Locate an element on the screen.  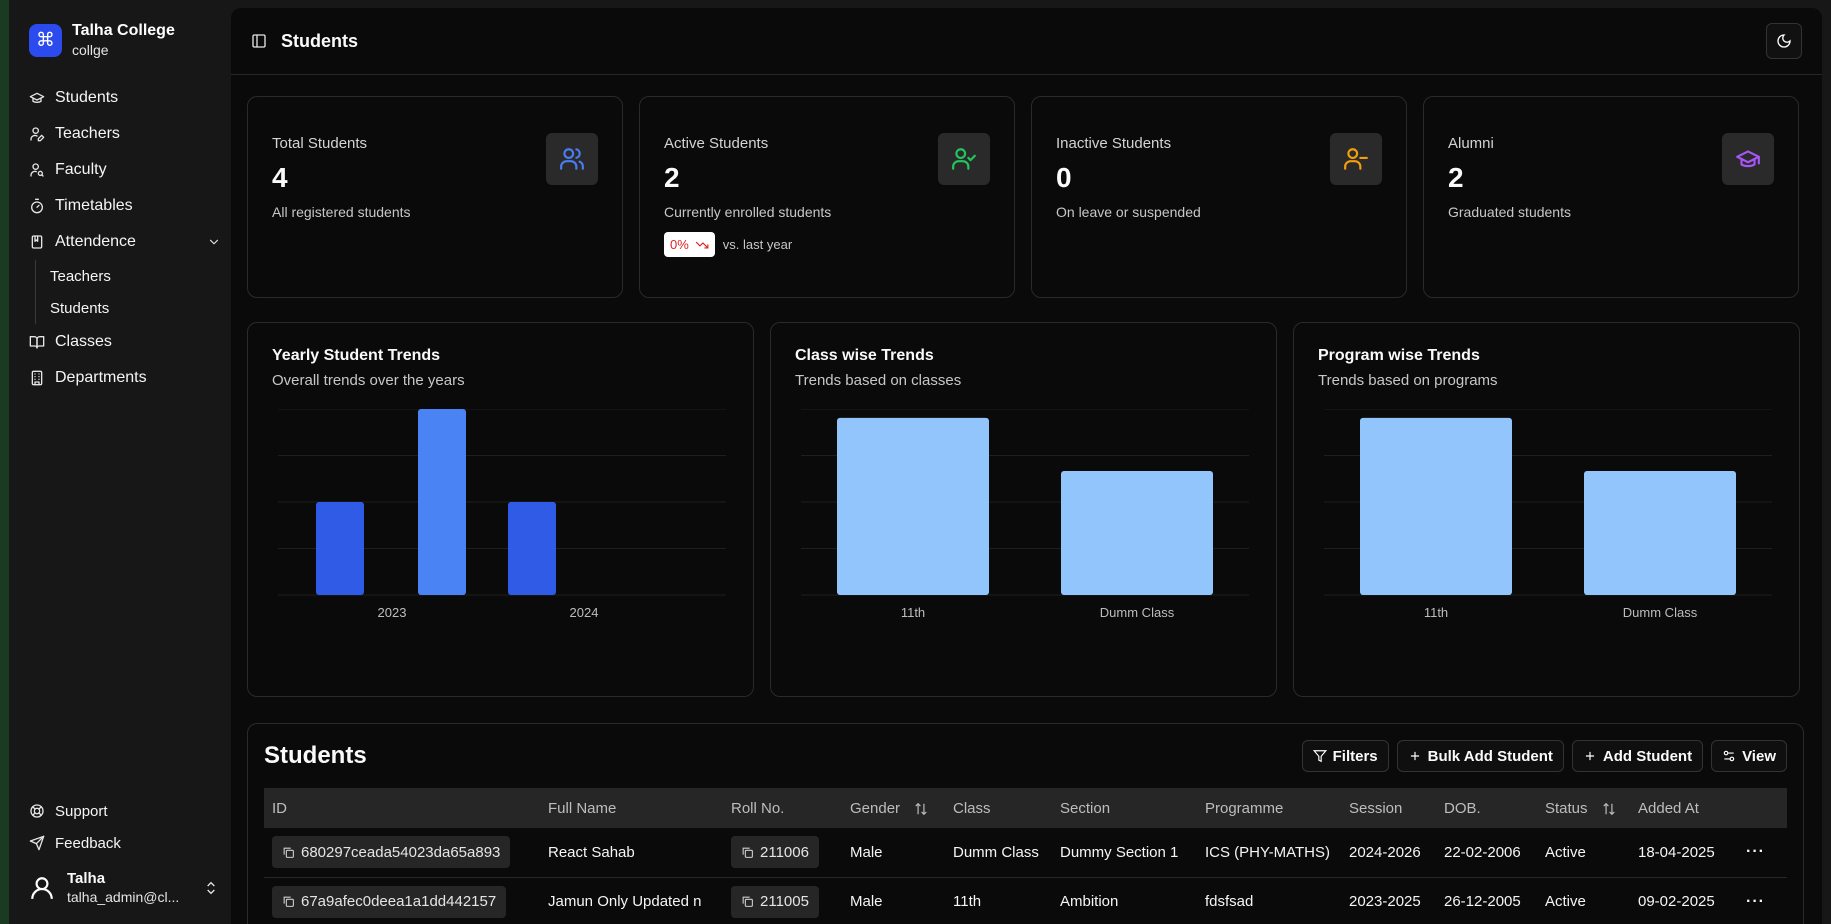
id-value: 67a9afec0deea1a1dd442157 is located at coordinates (399, 901).